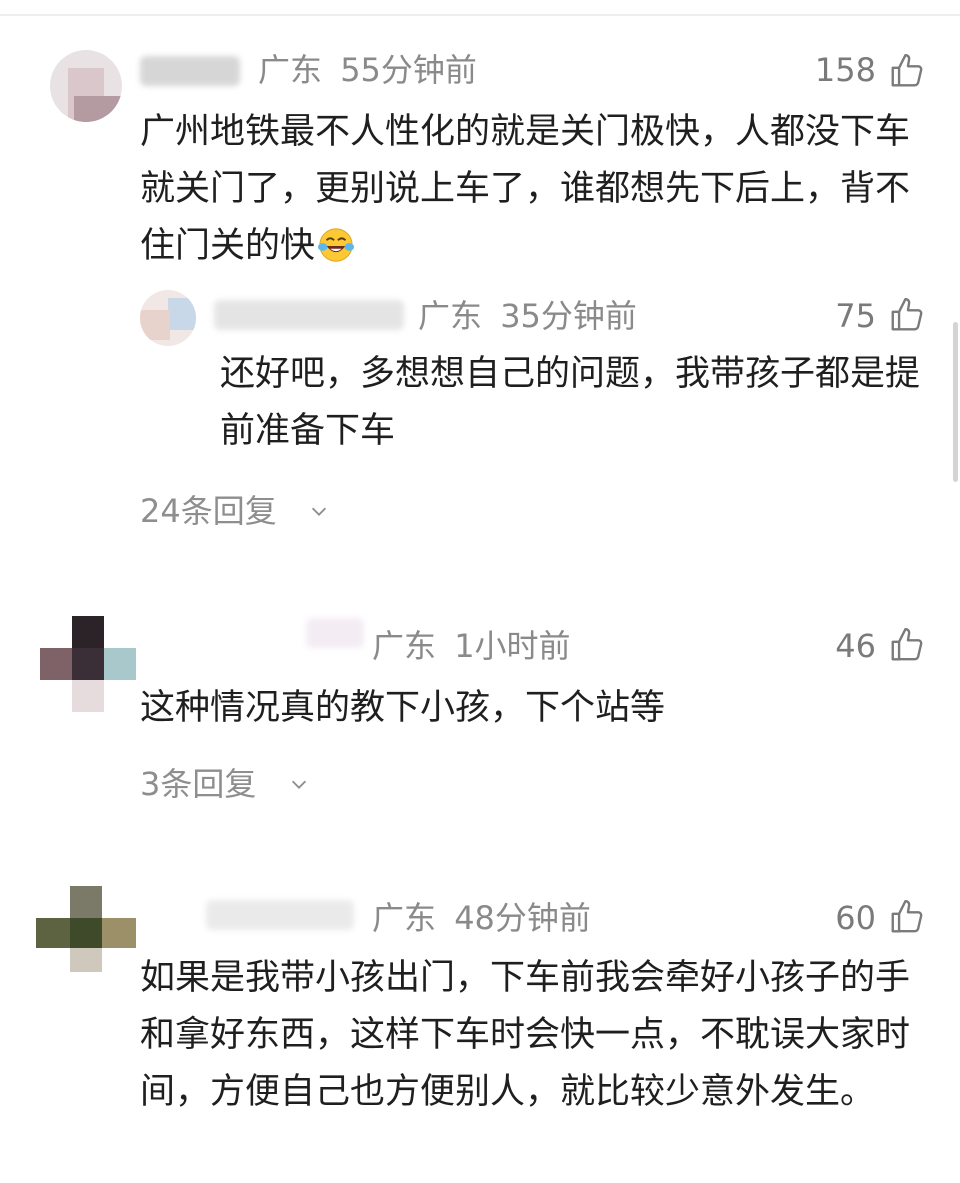  Describe the element at coordinates (522, 918) in the screenshot. I see `timestamp: 48分钟前` at that location.